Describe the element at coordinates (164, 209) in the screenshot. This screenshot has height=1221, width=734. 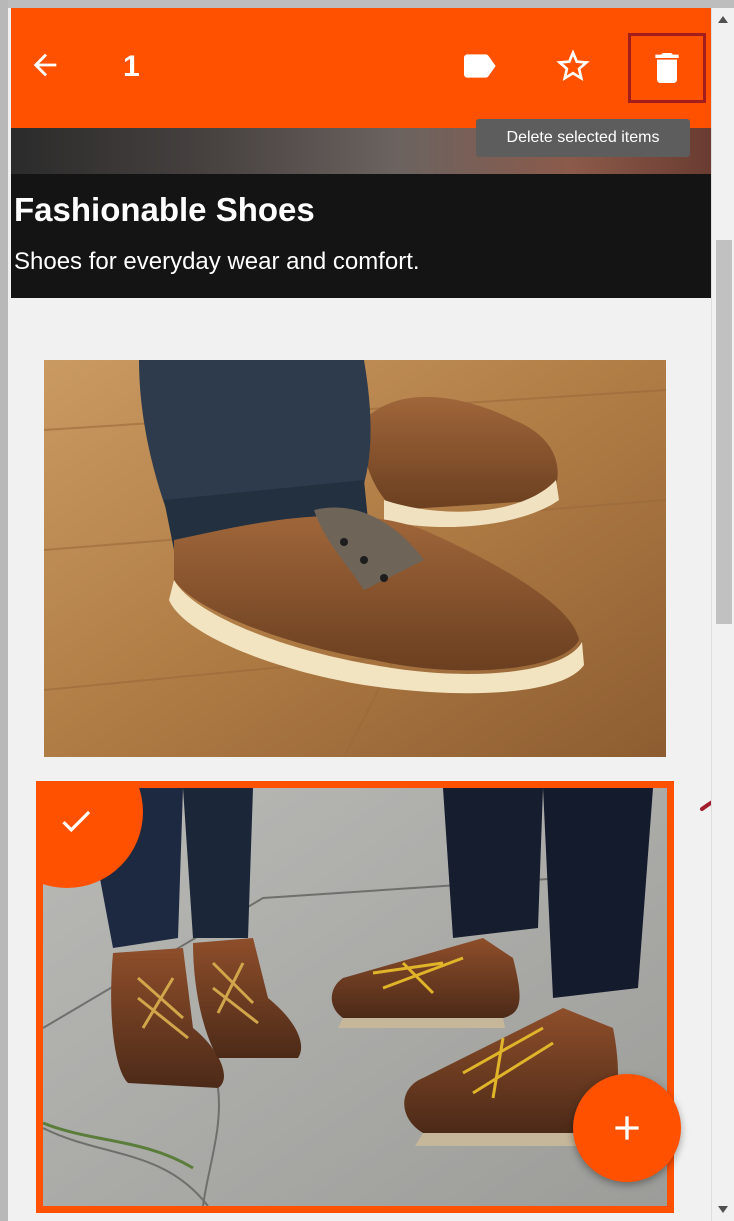
I see `page-title: Fashionable Shoes` at that location.